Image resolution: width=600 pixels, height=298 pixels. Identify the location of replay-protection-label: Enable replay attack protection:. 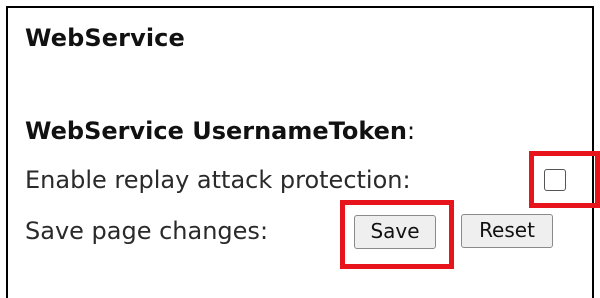
(218, 180).